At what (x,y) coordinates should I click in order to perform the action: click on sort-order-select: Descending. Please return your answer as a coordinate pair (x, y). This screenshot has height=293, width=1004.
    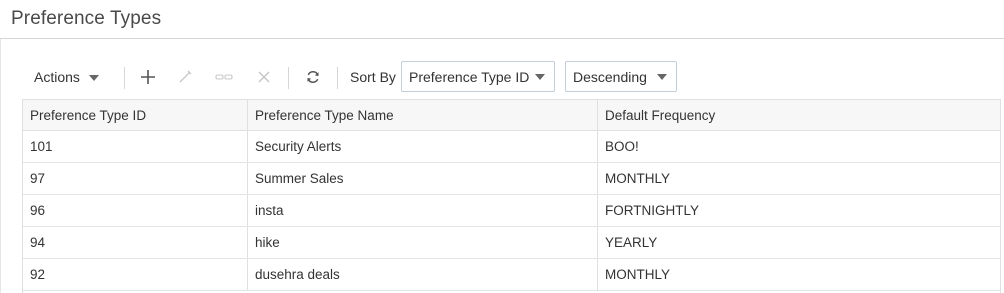
    Looking at the image, I should click on (621, 76).